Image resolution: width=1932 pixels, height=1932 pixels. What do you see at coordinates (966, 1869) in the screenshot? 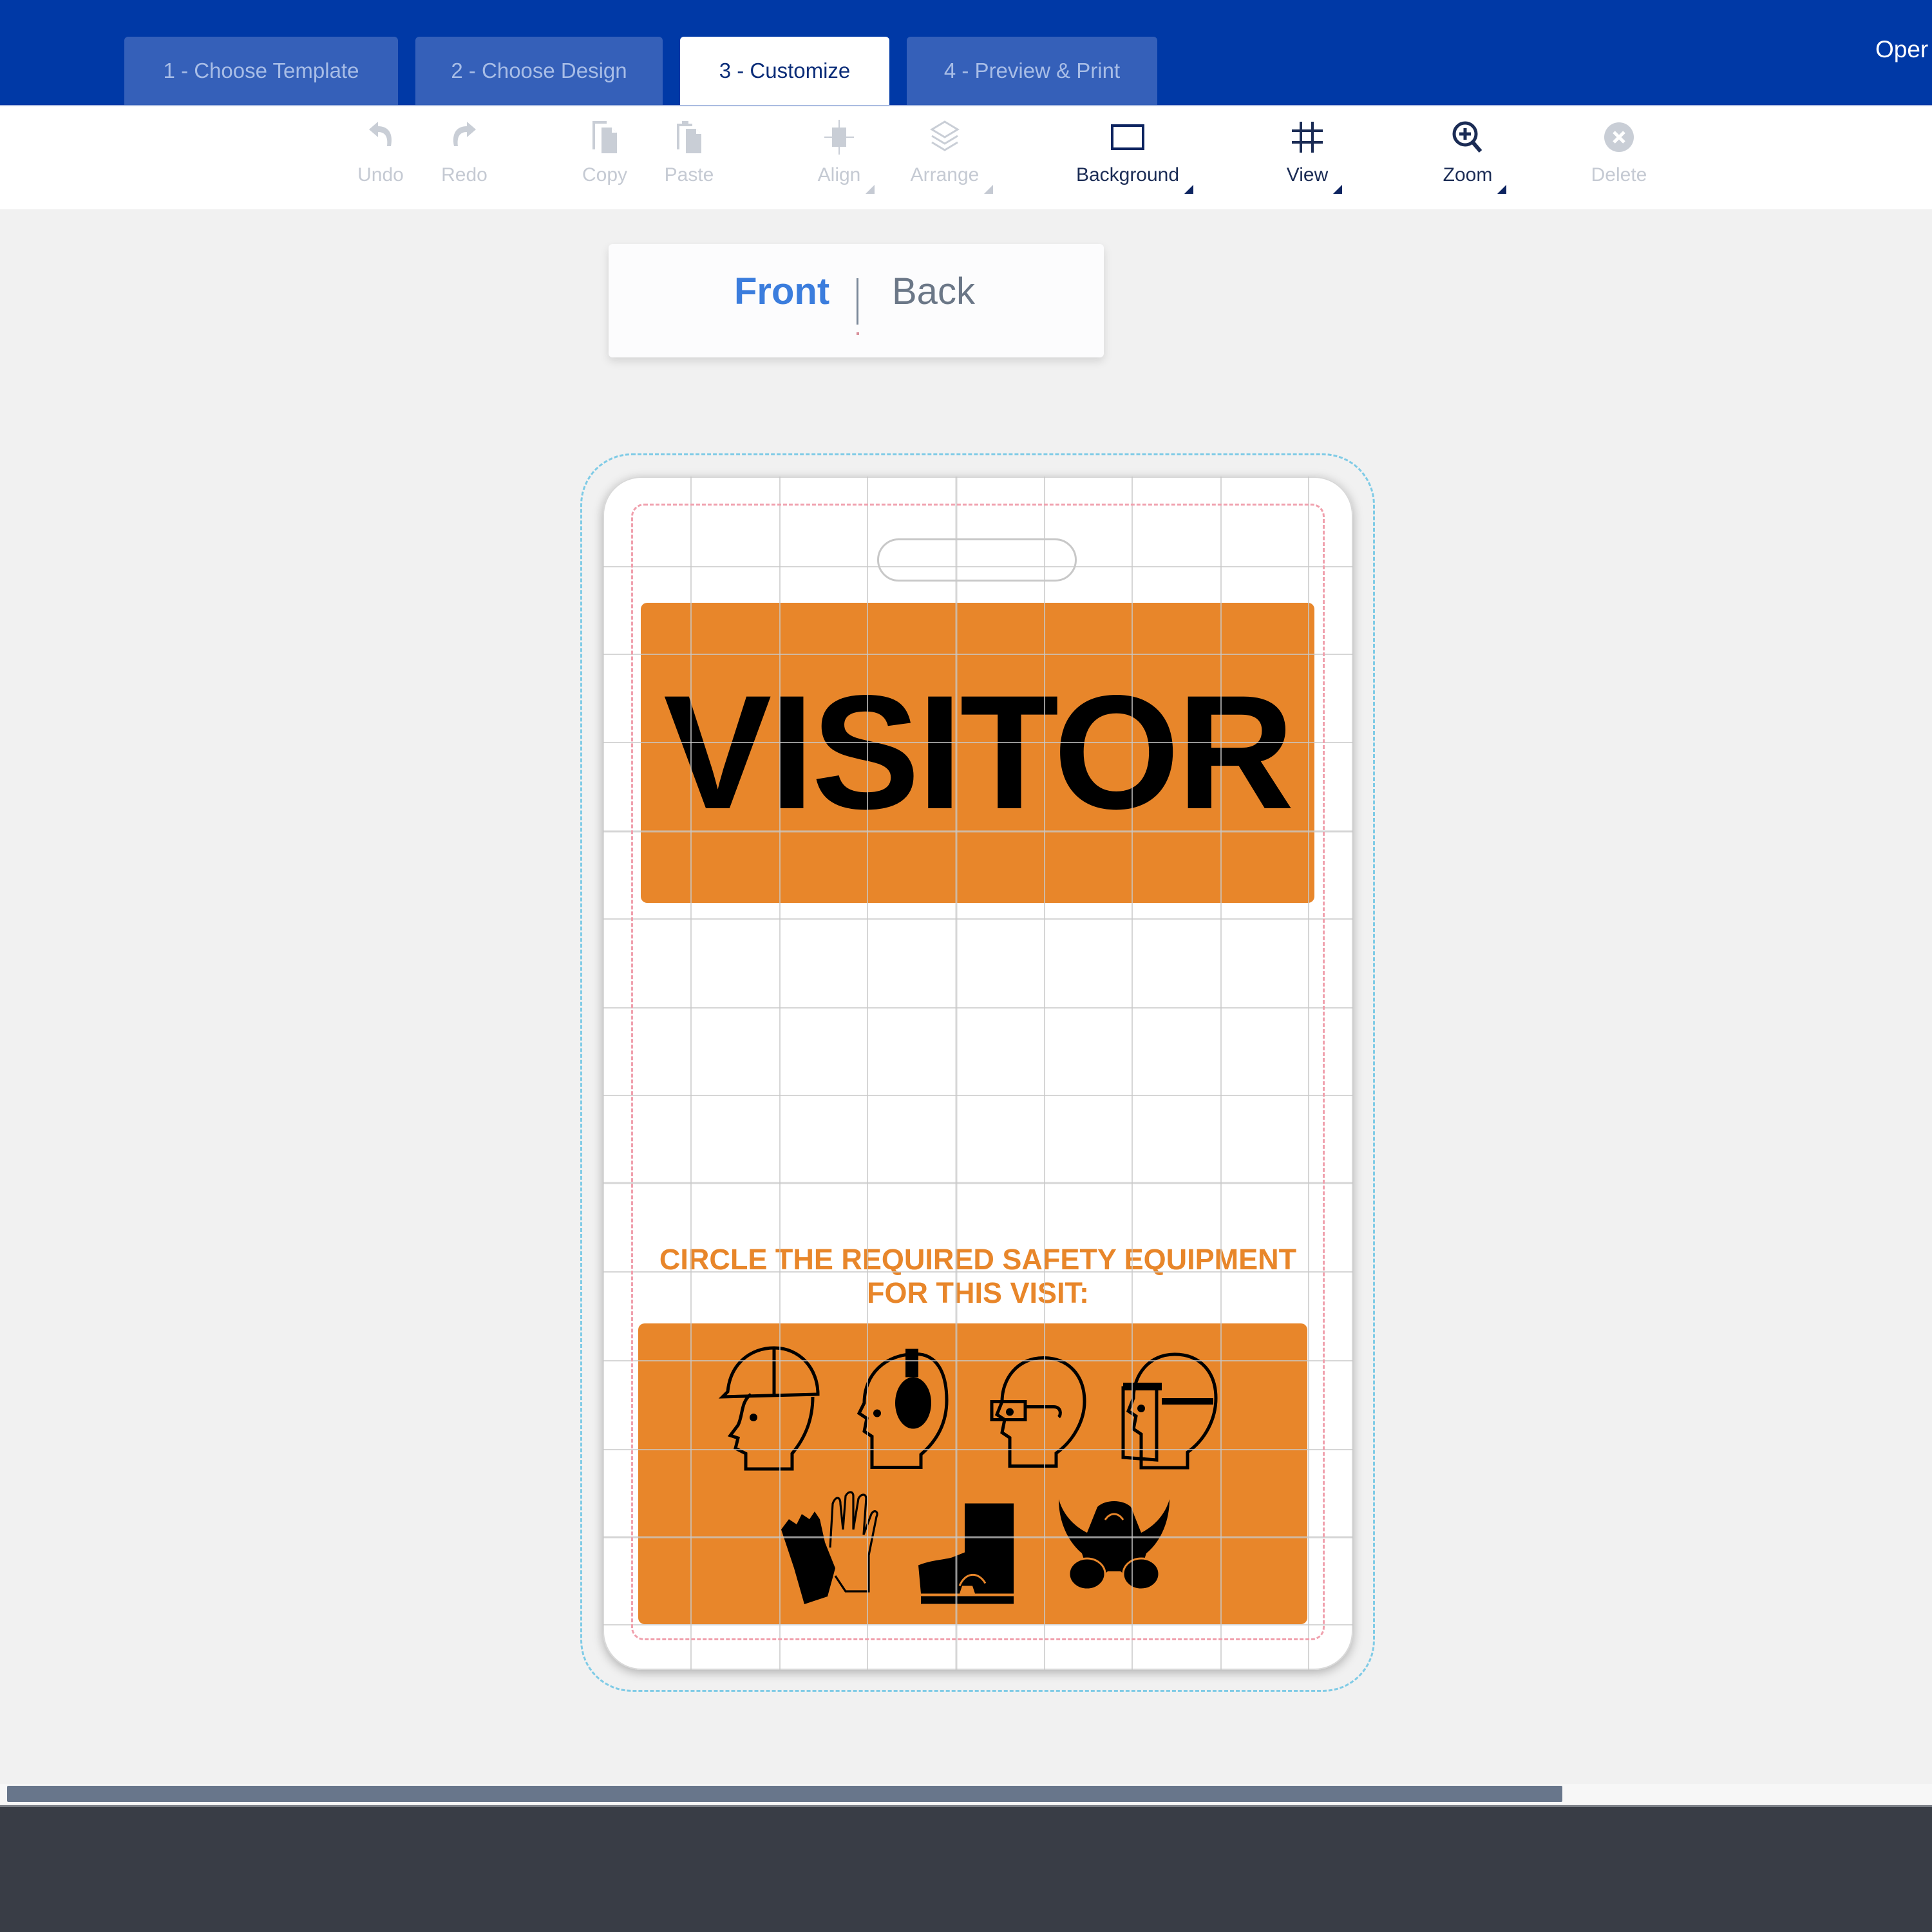
I see `footer-bar` at bounding box center [966, 1869].